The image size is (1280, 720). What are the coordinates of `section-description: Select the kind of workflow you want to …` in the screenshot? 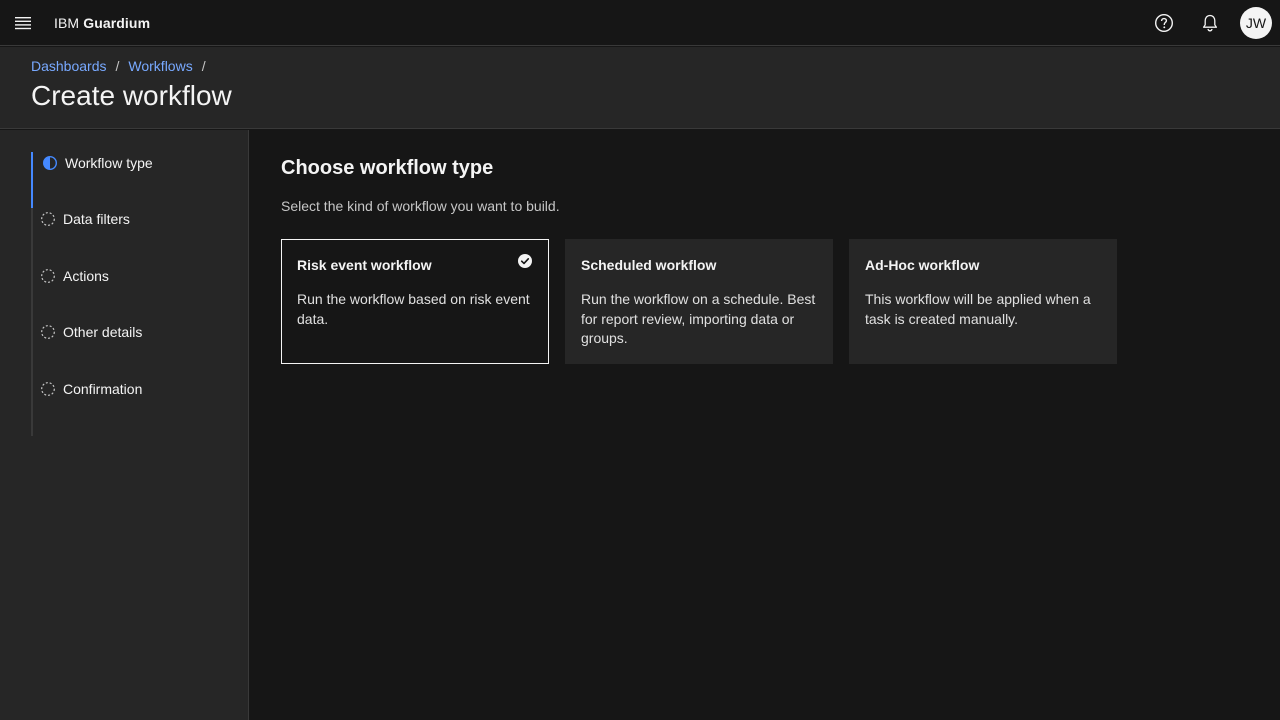 It's located at (420, 206).